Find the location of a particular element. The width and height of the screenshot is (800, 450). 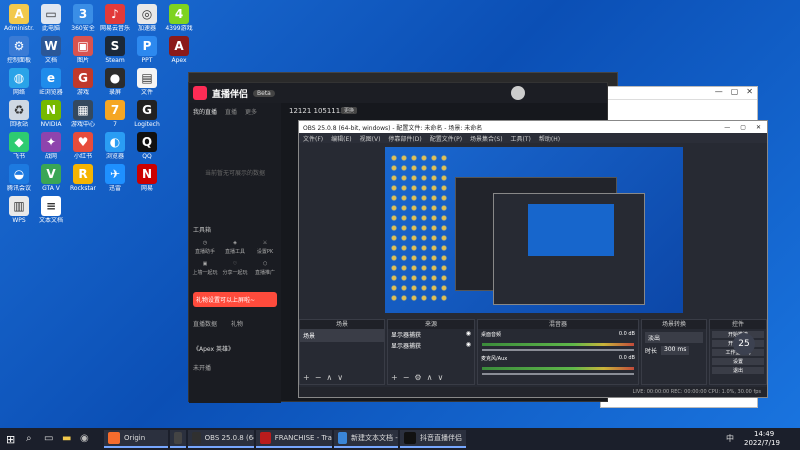

desktop-shortcut: ≡ 文本文档 is located at coordinates (51, 210).